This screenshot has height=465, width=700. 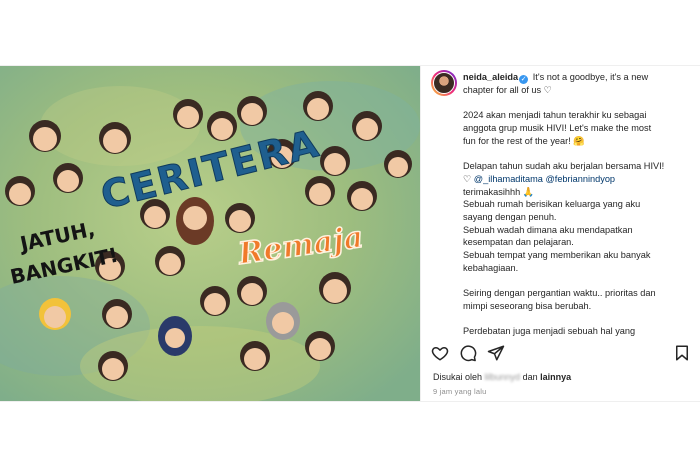 I want to click on caption-line: kebahagiaan., so click(x=491, y=267).